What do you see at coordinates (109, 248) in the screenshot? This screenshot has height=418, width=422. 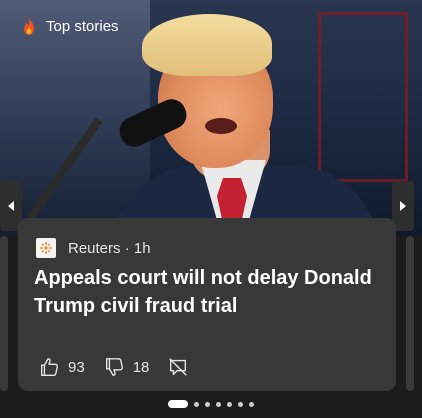 I see `source-label: Reuters · 1h` at bounding box center [109, 248].